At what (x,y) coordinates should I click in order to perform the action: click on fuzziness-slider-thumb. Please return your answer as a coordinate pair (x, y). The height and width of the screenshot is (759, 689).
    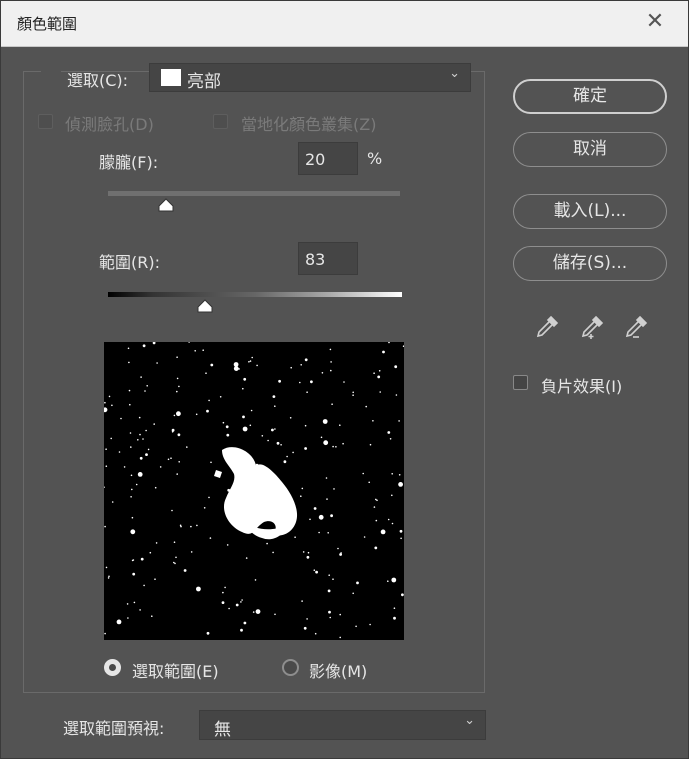
    Looking at the image, I should click on (166, 205).